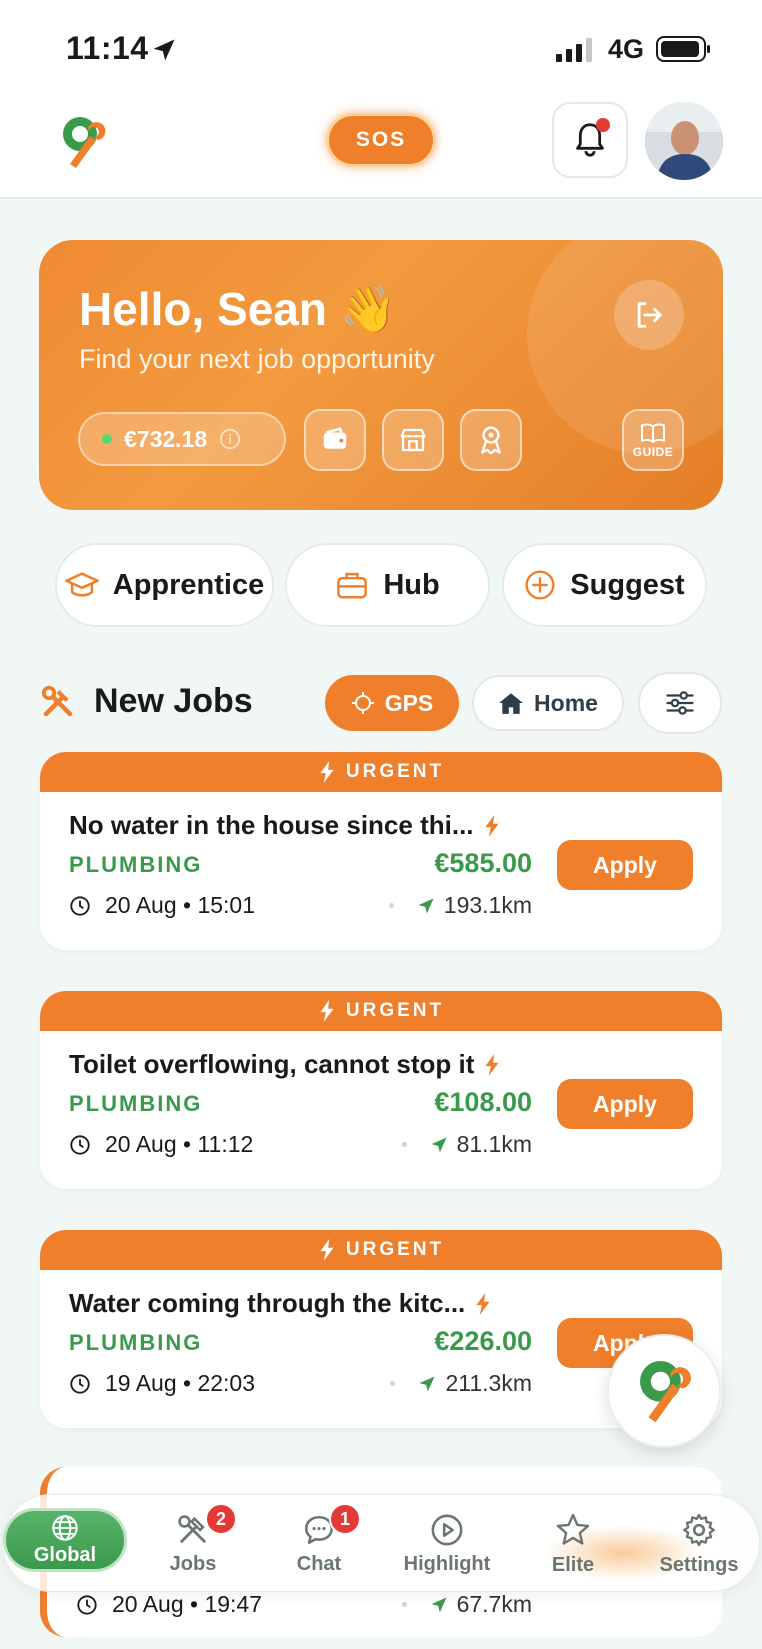 The width and height of the screenshot is (762, 1649). Describe the element at coordinates (107, 48) in the screenshot. I see `status-time: 11:14` at that location.